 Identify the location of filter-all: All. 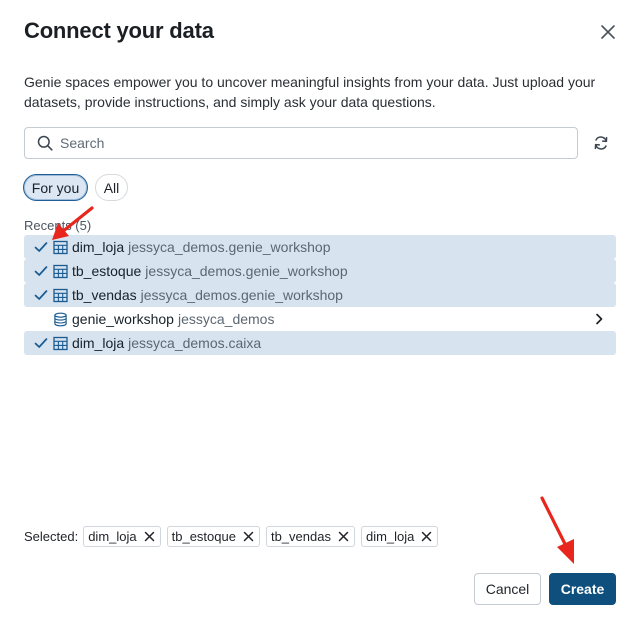
(111, 187).